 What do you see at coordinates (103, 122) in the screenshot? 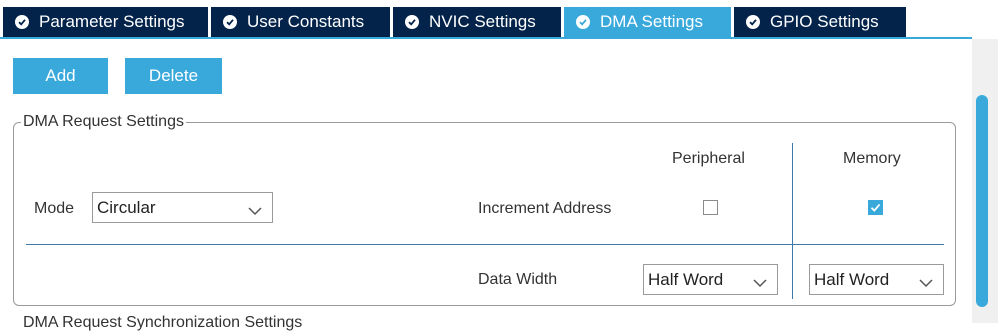
I see `group-legend: DMA Request Settings` at bounding box center [103, 122].